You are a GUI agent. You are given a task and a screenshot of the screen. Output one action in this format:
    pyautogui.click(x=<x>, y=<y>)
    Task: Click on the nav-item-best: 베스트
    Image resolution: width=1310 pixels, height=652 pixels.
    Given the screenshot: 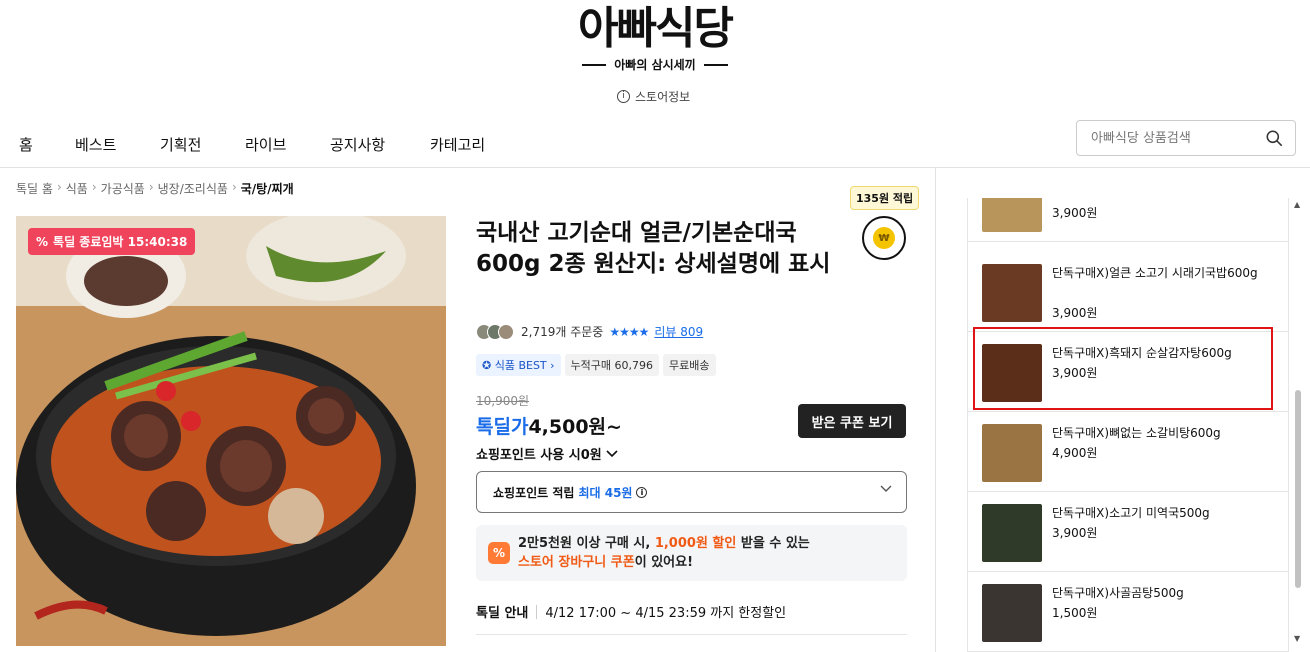 What is the action you would take?
    pyautogui.click(x=95, y=144)
    